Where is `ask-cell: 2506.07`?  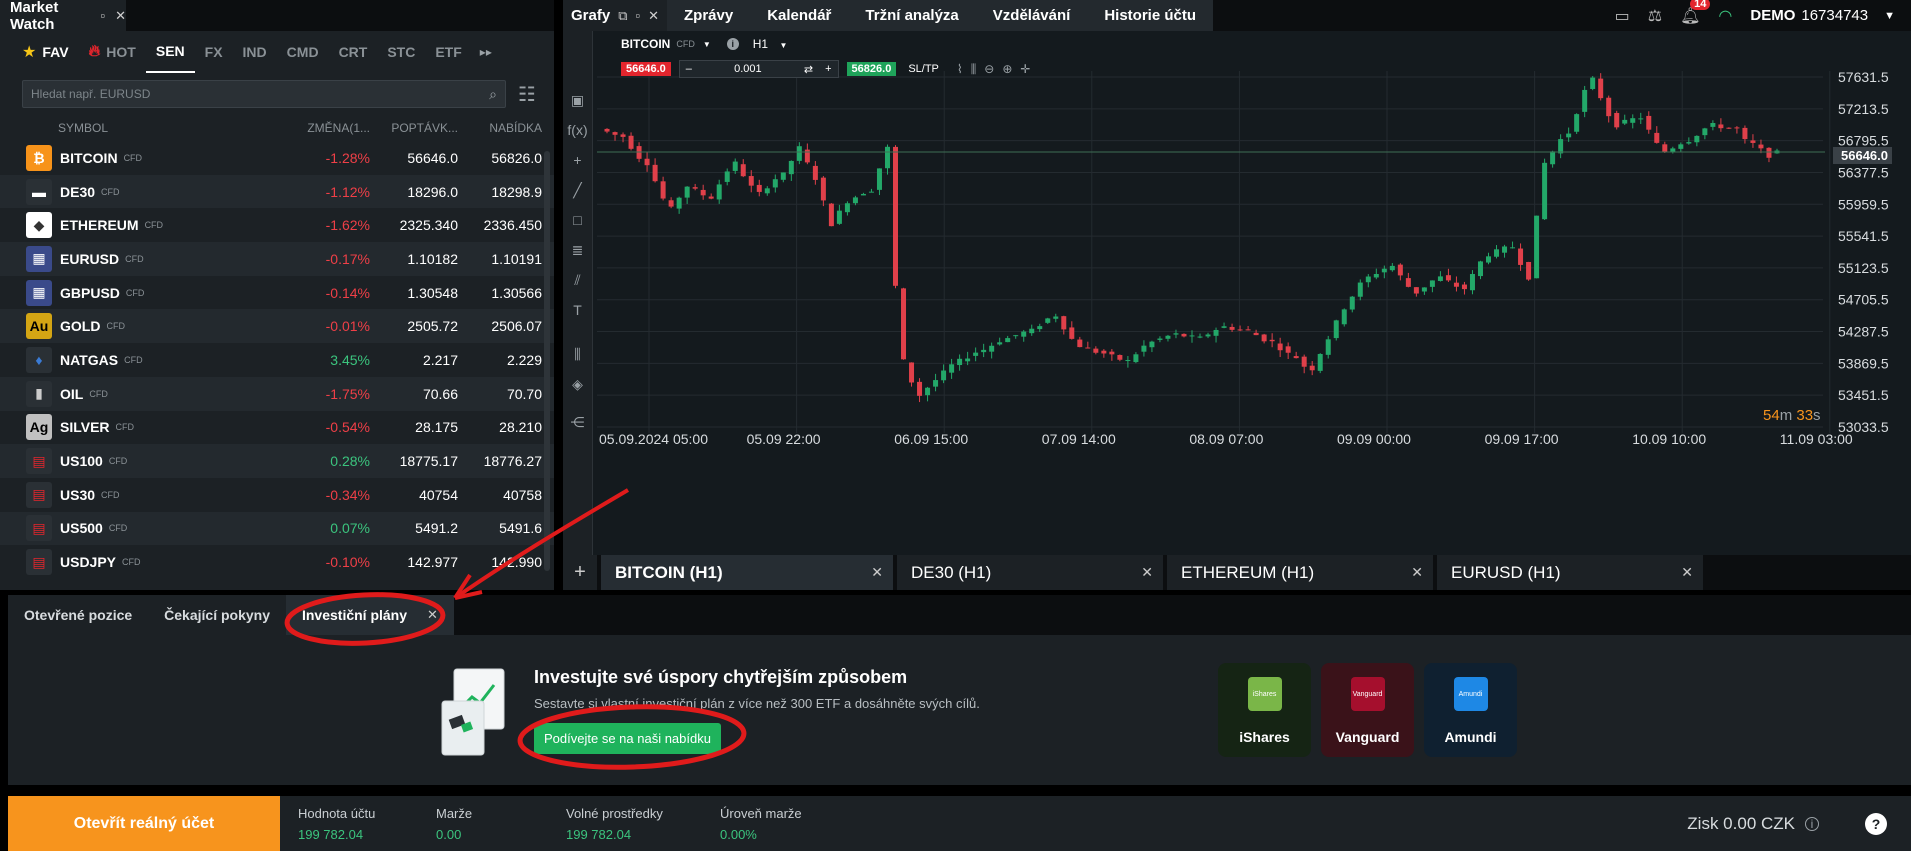 ask-cell: 2506.07 is located at coordinates (500, 326).